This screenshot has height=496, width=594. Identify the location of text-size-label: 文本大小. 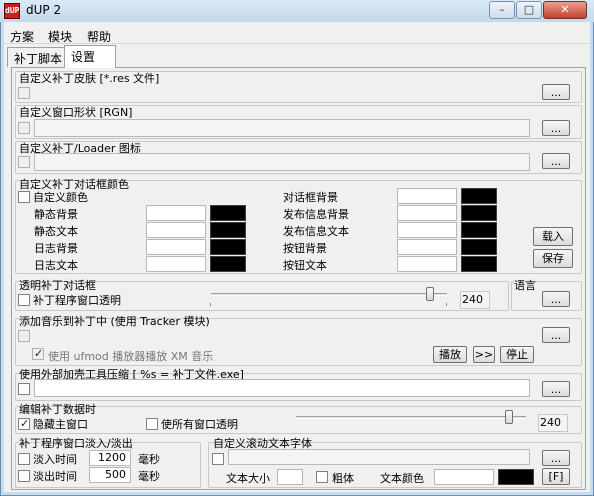
(248, 478).